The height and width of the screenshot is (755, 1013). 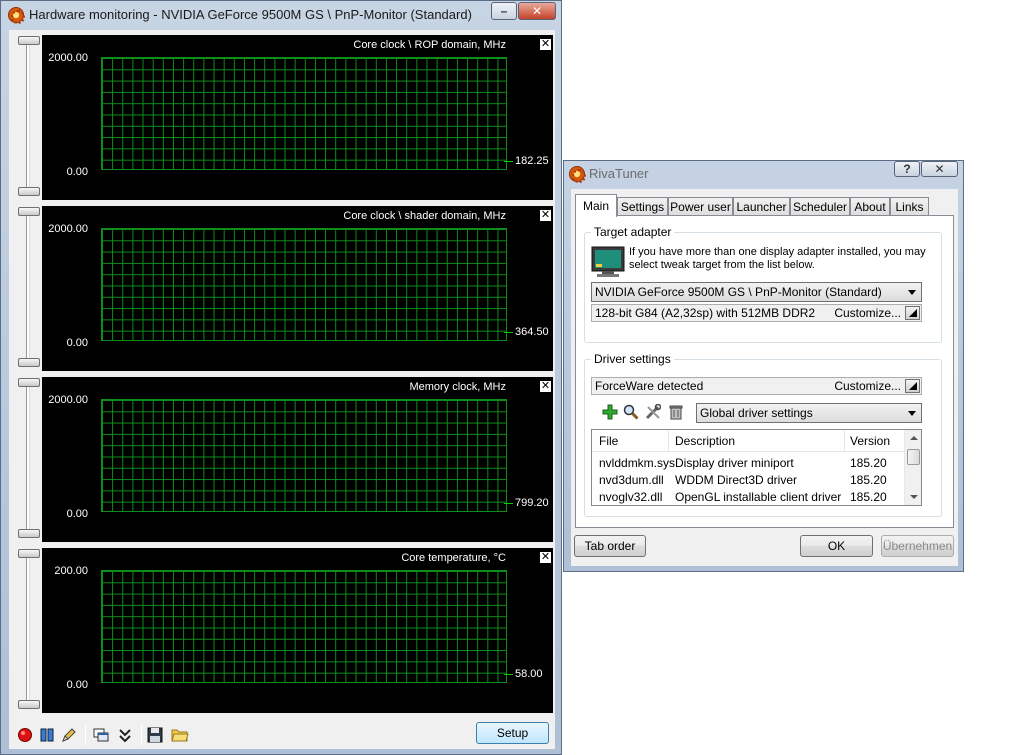 I want to click on graph-title: Core clock \ ROP domain, MHz, so click(x=429, y=45).